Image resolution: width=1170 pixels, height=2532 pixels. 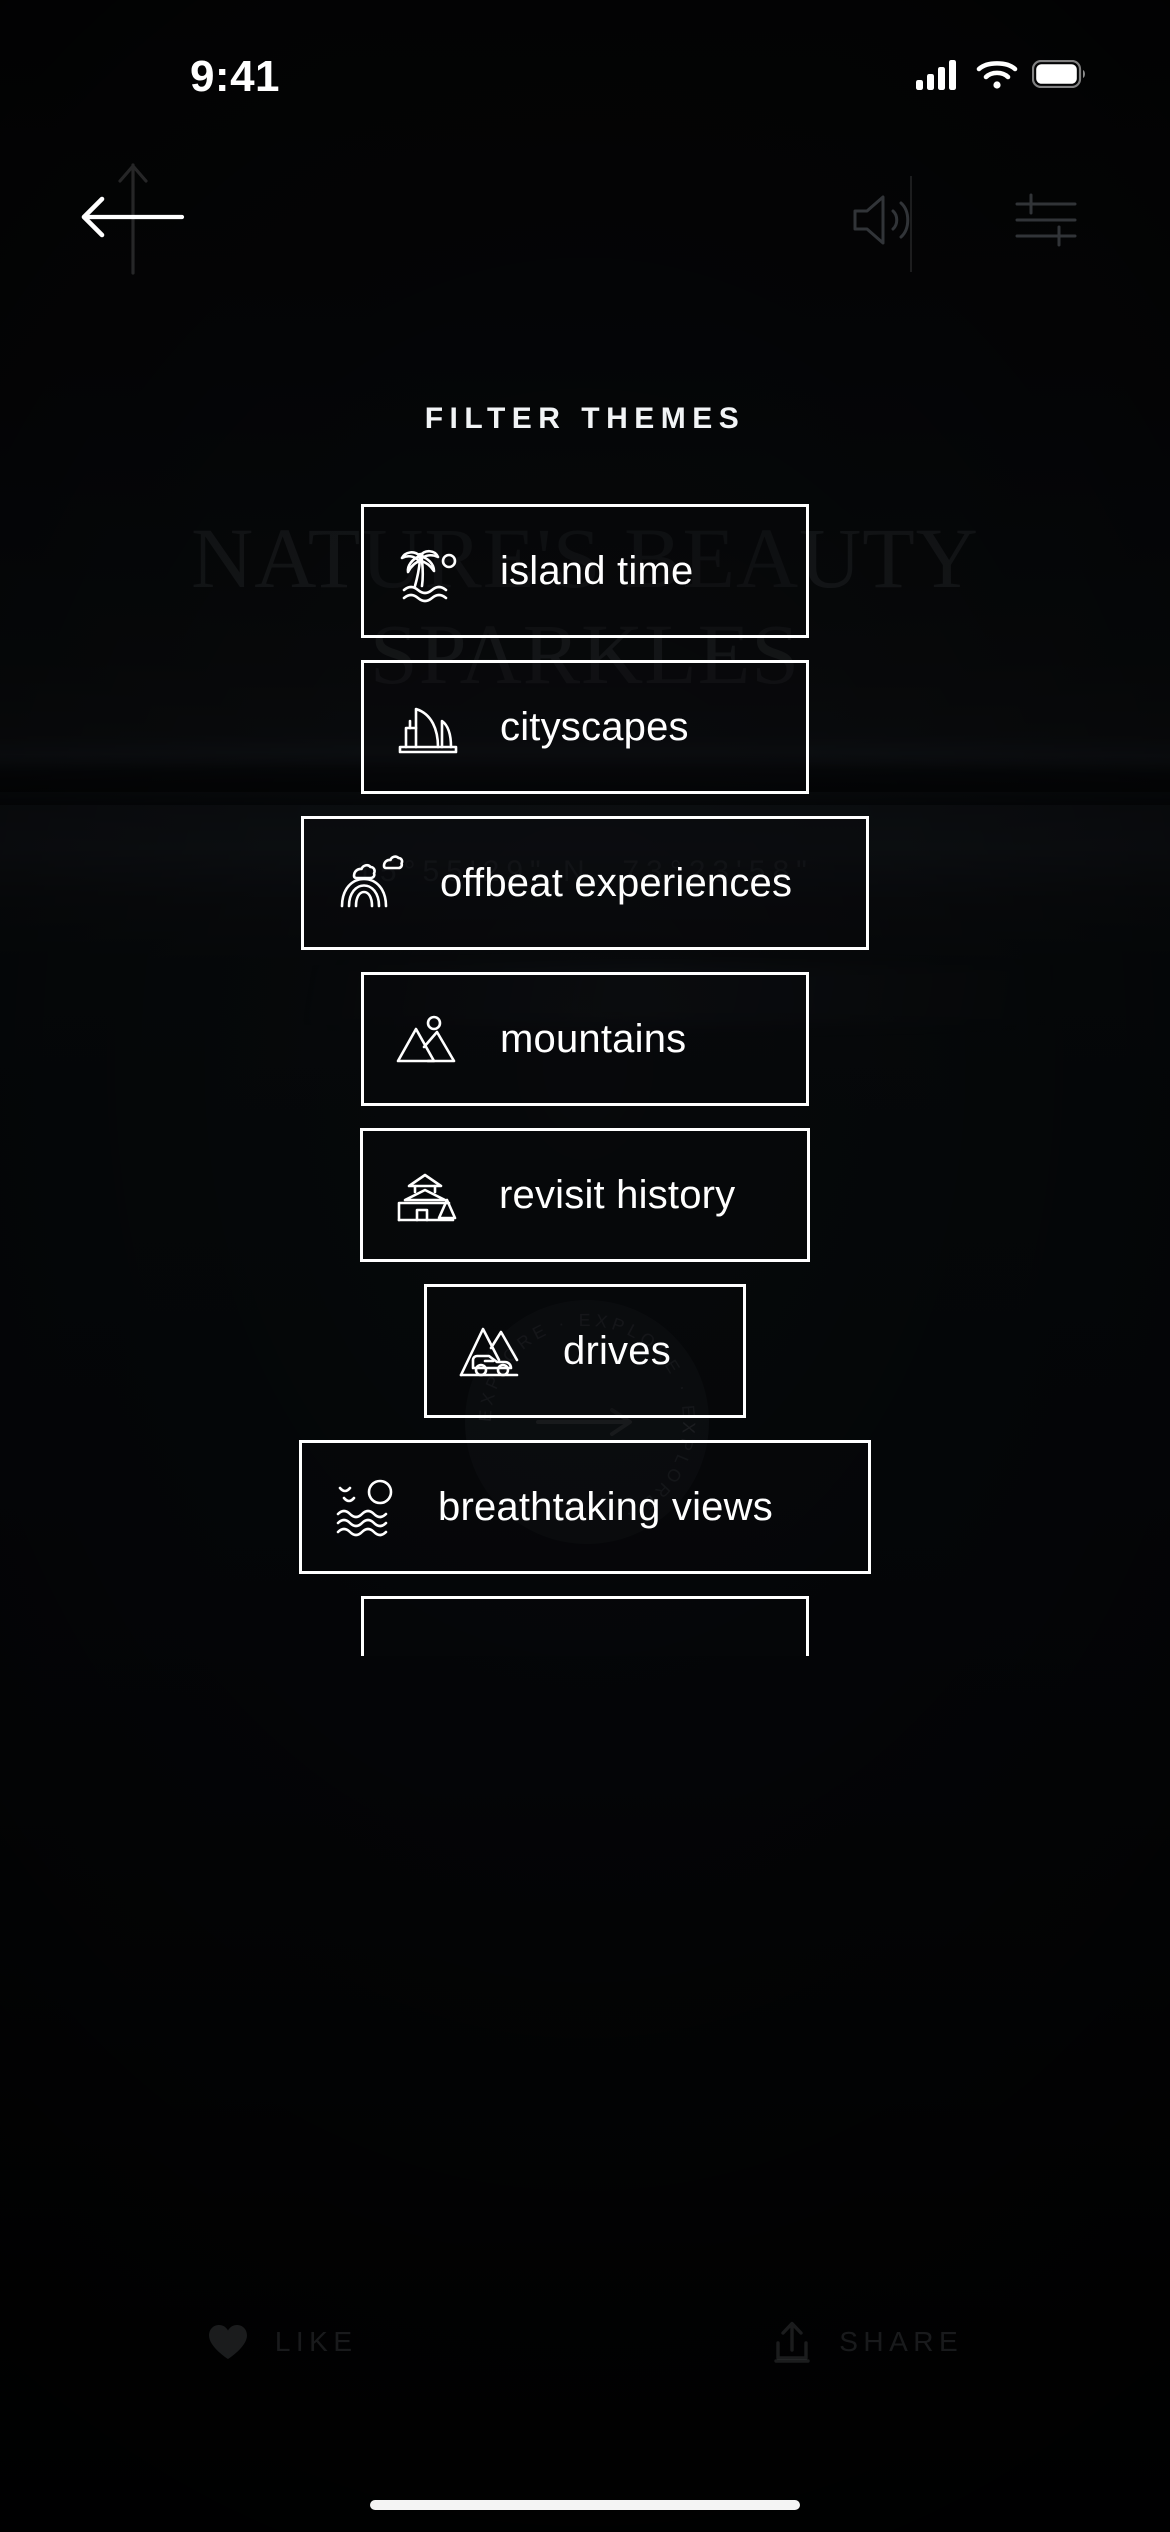 I want to click on sliders-filter-icon, so click(x=1046, y=220).